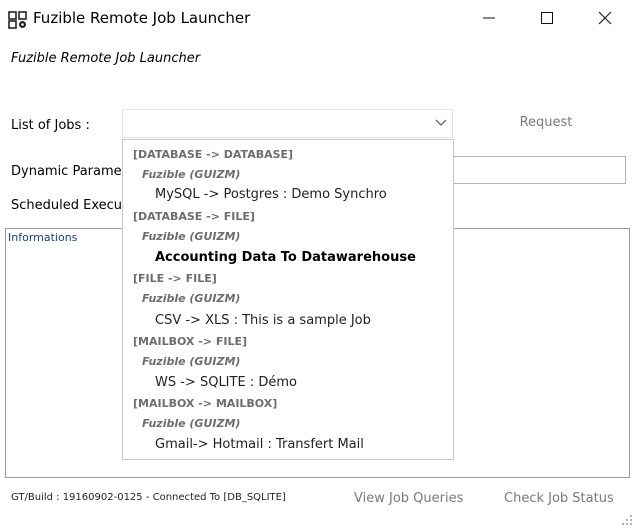  I want to click on close-icon, so click(605, 18).